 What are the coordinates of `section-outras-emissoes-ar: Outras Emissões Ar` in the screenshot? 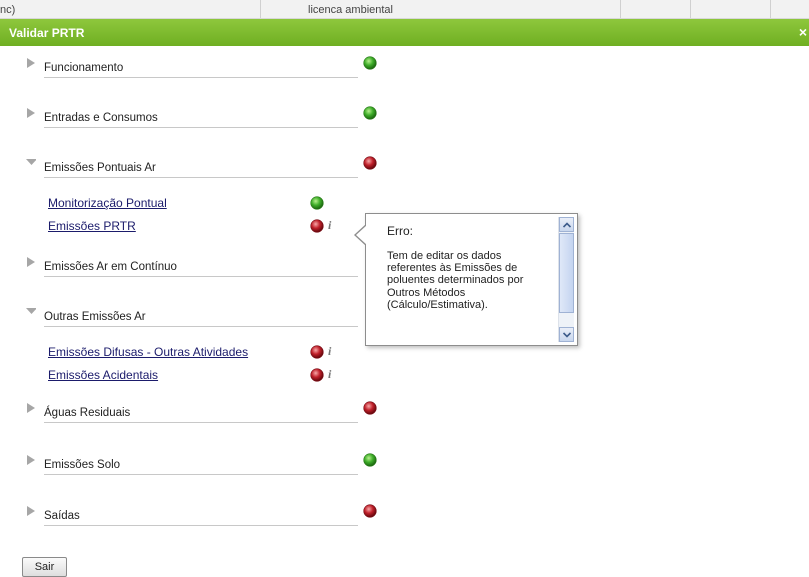 It's located at (206, 317).